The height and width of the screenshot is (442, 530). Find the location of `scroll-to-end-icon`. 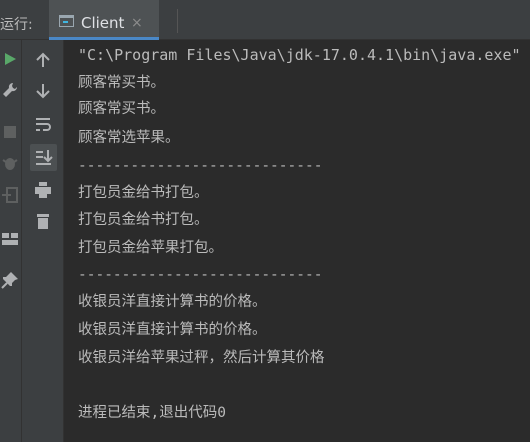

scroll-to-end-icon is located at coordinates (44, 157).